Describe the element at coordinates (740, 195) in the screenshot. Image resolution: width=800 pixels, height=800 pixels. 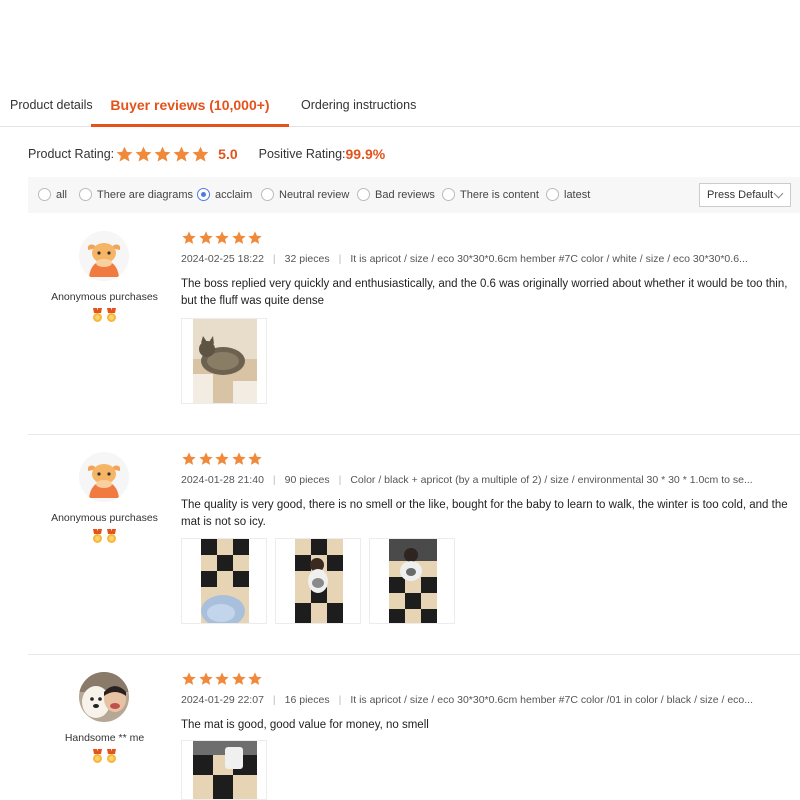
I see `sort-select-value: Press Default` at that location.